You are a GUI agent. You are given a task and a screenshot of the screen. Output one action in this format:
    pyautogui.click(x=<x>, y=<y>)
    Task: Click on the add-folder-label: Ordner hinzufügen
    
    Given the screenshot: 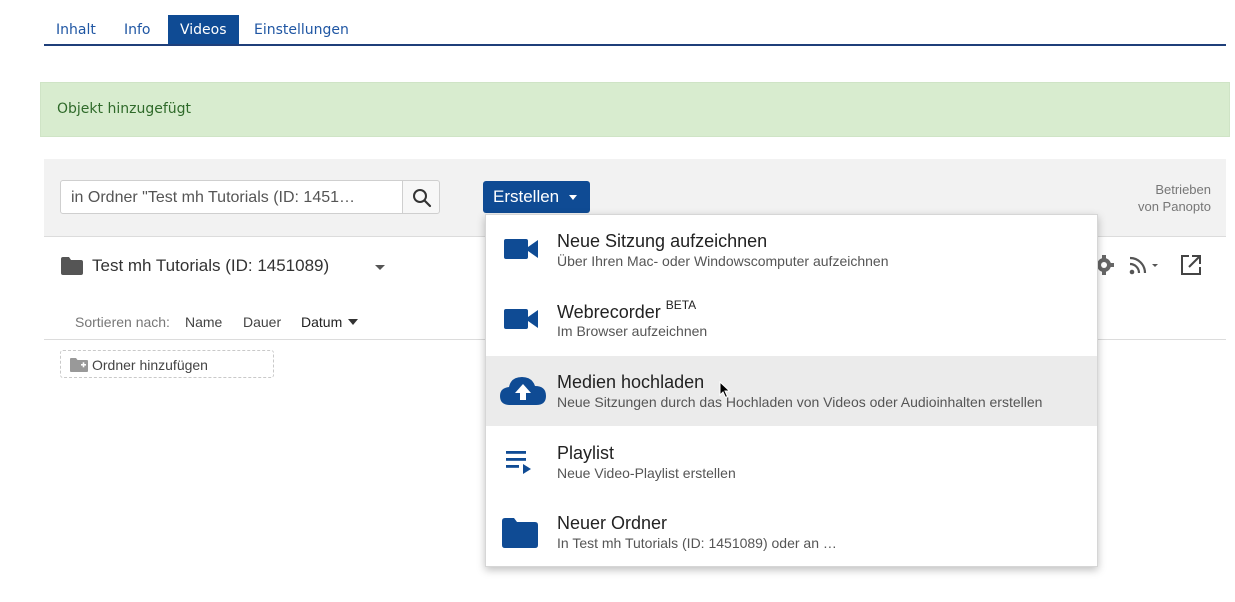 What is the action you would take?
    pyautogui.click(x=150, y=365)
    